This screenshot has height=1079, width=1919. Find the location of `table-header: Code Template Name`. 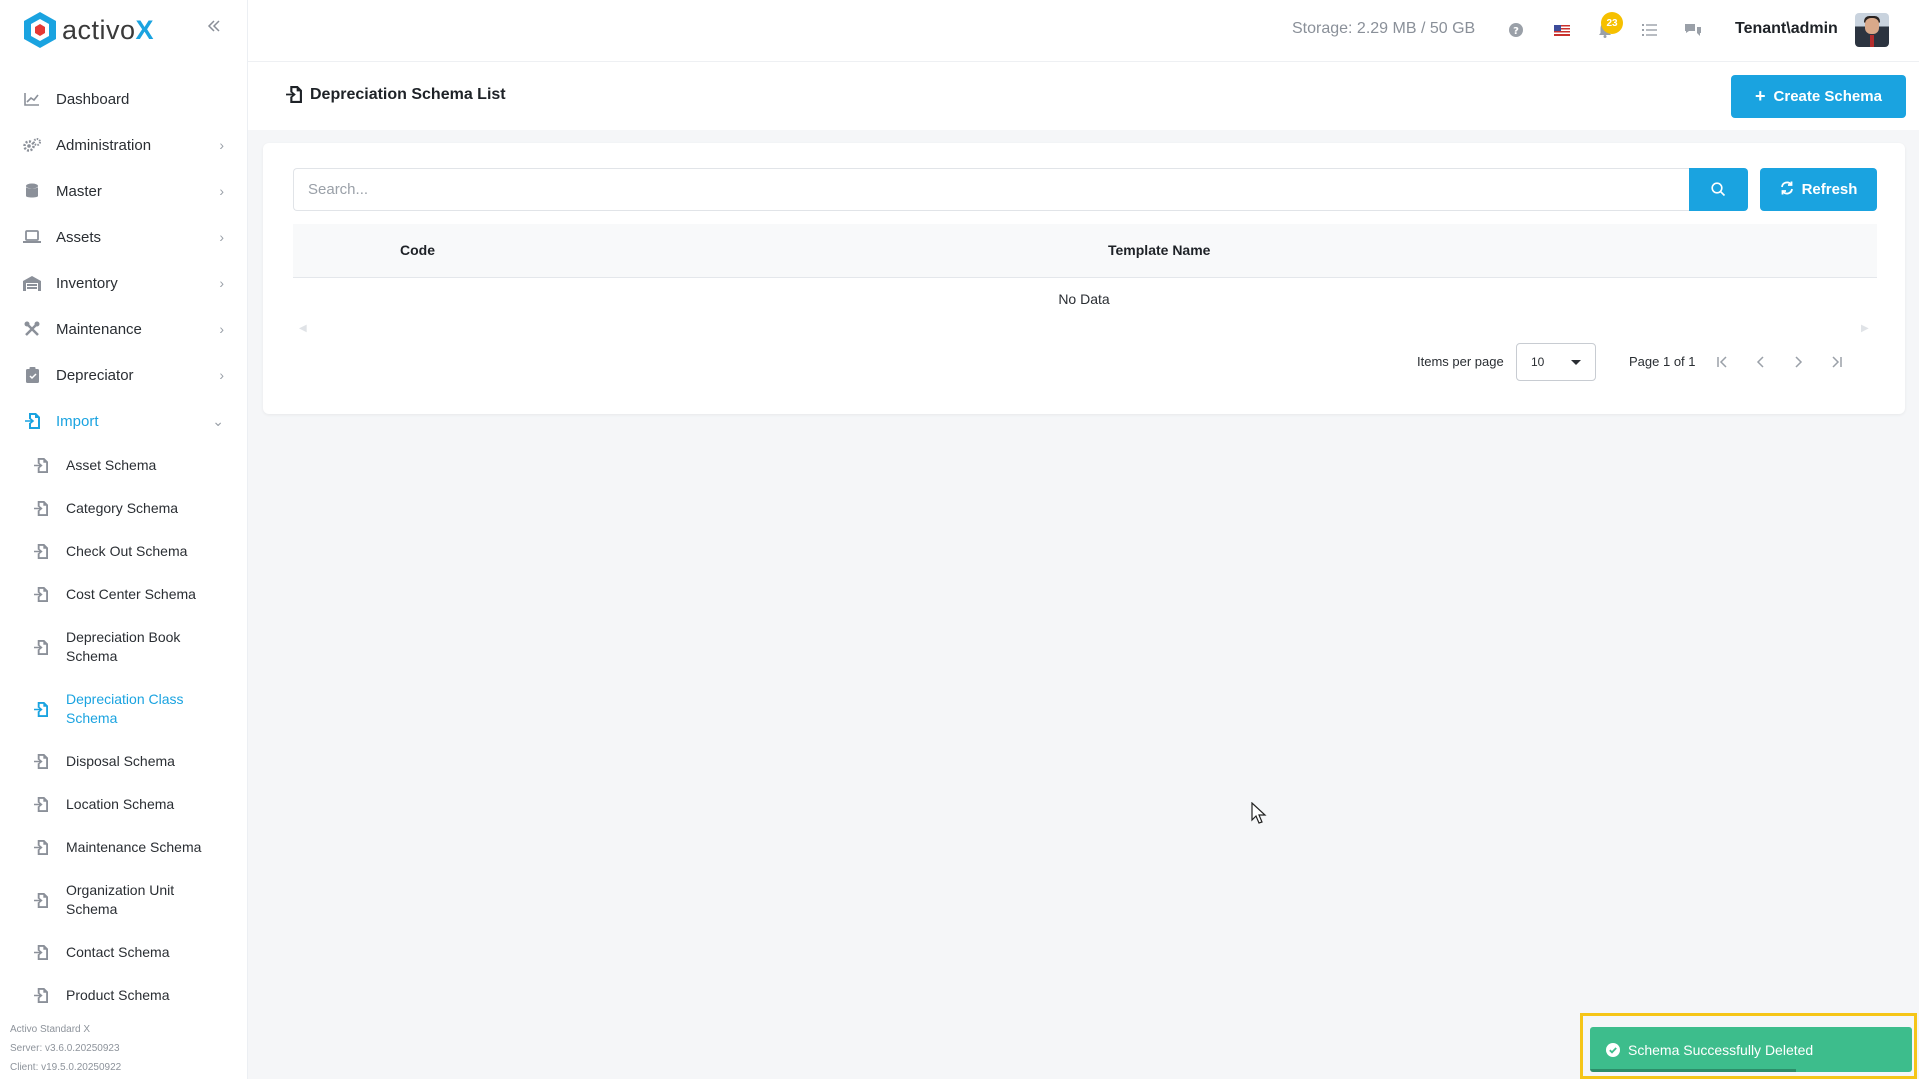

table-header: Code Template Name is located at coordinates (1085, 251).